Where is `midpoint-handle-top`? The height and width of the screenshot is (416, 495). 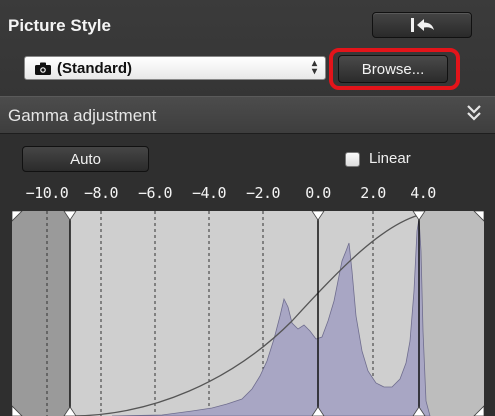 midpoint-handle-top is located at coordinates (318, 216).